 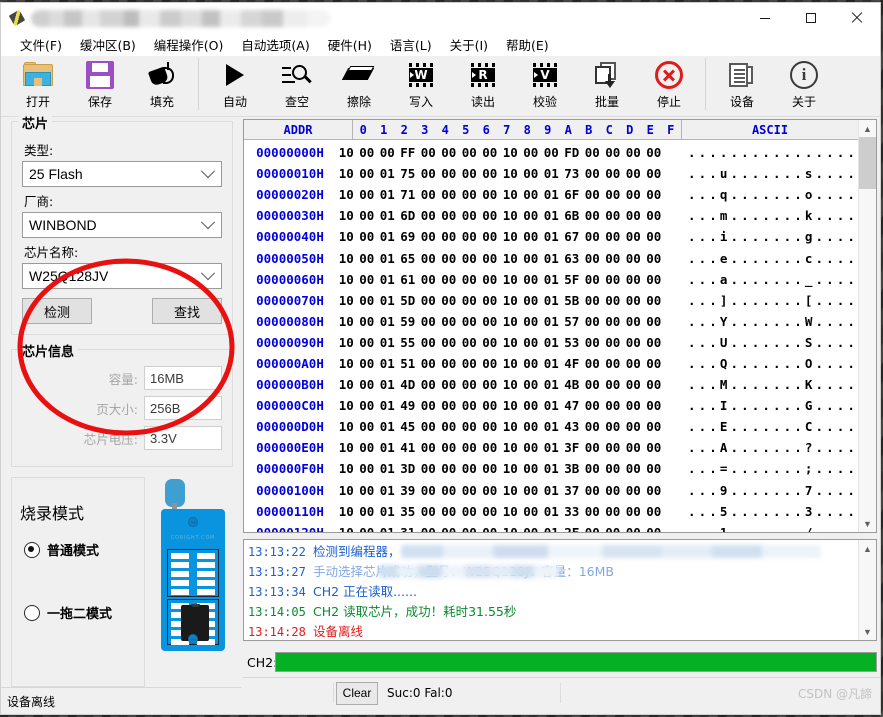 What do you see at coordinates (122, 225) in the screenshot?
I see `chip-vendor-select: WINBOND` at bounding box center [122, 225].